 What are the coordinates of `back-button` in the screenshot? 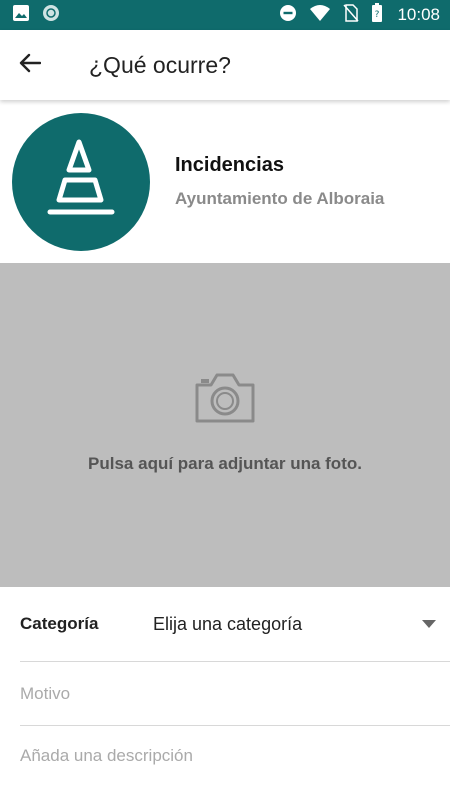 It's located at (30, 65).